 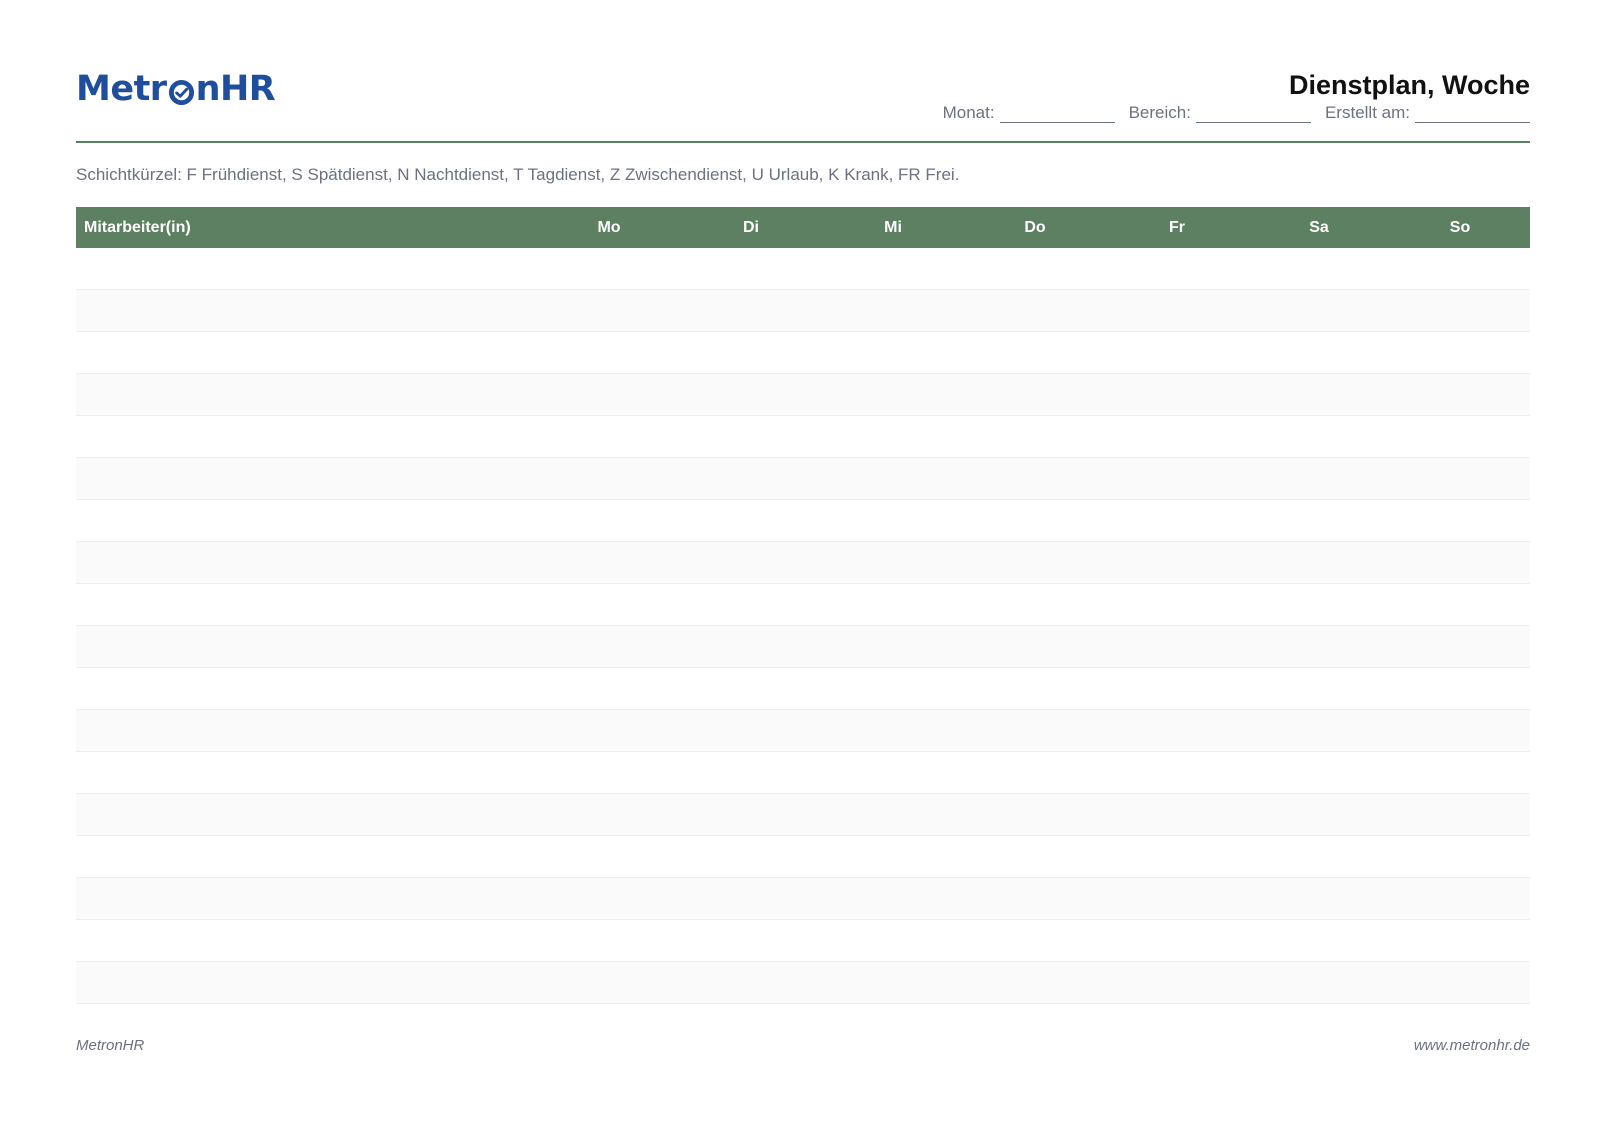 What do you see at coordinates (1472, 114) in the screenshot?
I see `created-blank-line` at bounding box center [1472, 114].